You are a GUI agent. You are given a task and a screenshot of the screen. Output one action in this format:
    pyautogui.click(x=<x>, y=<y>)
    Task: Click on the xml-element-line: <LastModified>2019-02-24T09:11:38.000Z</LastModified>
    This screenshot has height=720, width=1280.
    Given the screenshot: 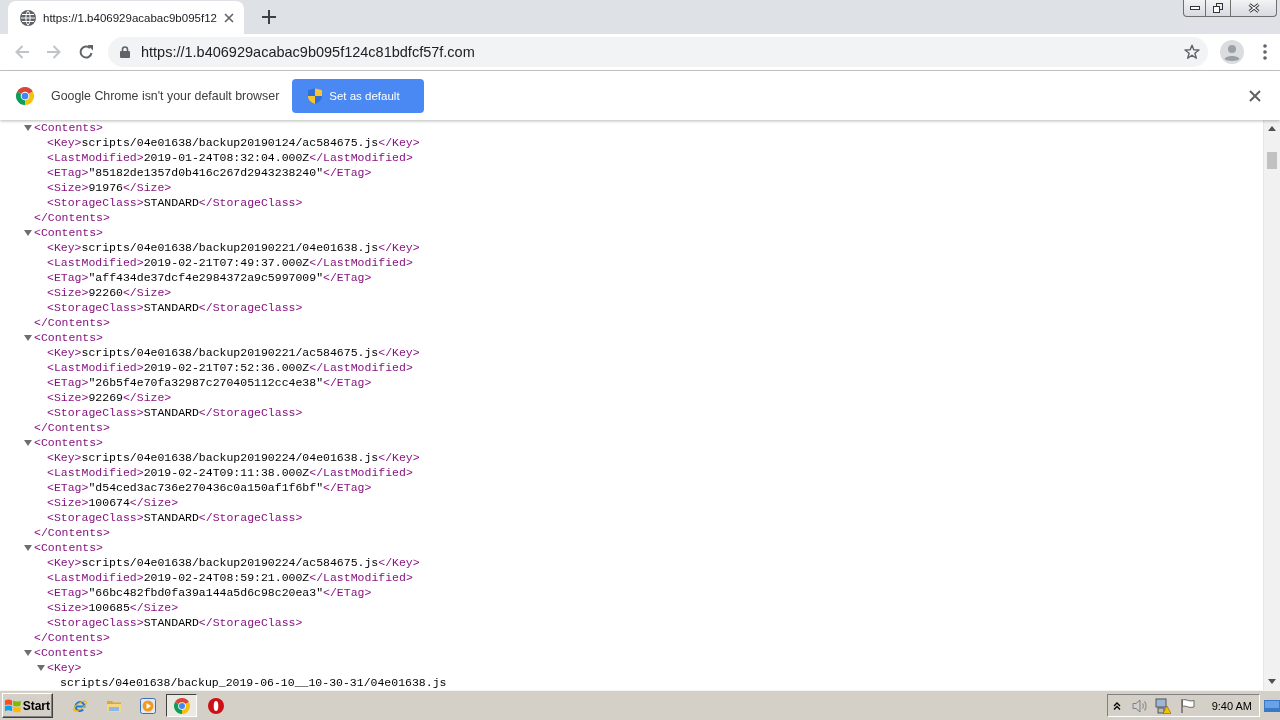 What is the action you would take?
    pyautogui.click(x=230, y=472)
    